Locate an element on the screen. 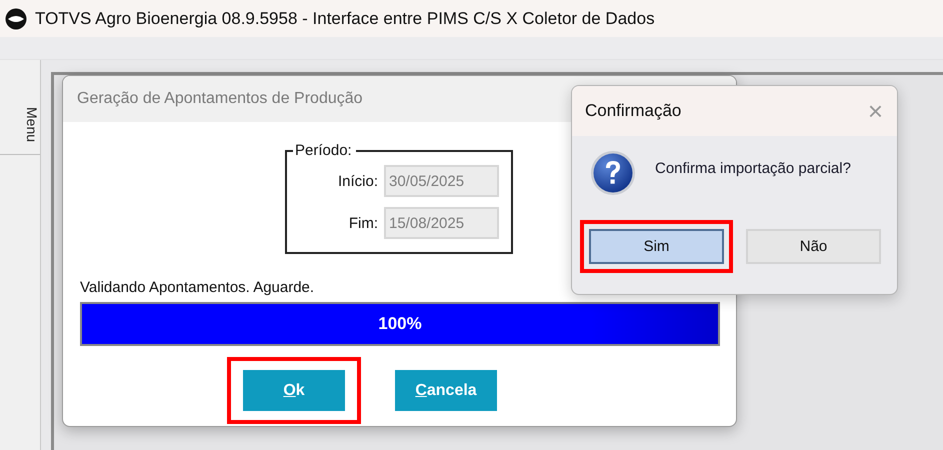 This screenshot has height=450, width=943. window-title: TOTVS Agro Bioenergia 08.9.5958 - Interface entre PIMS C/S X Coletor de Dados is located at coordinates (345, 18).